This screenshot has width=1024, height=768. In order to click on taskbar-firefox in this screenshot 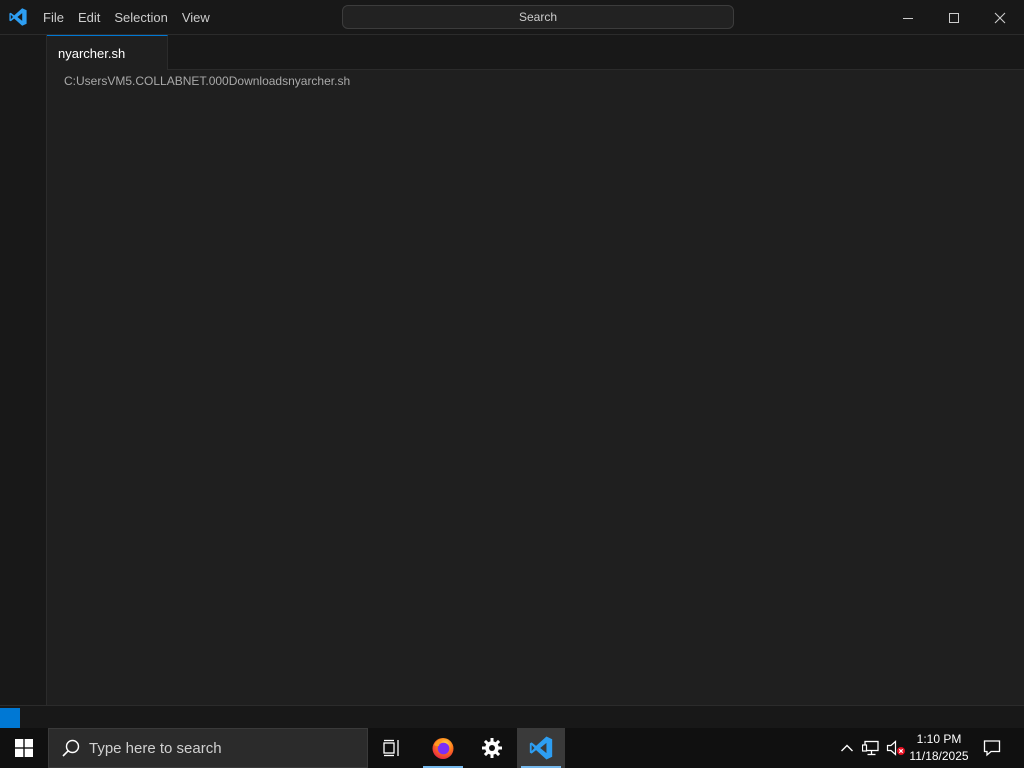, I will do `click(443, 748)`.